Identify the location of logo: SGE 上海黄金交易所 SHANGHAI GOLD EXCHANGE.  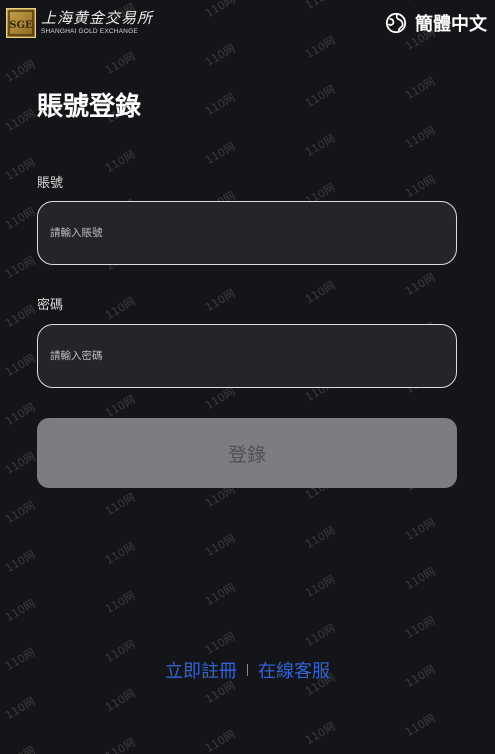
(79, 23).